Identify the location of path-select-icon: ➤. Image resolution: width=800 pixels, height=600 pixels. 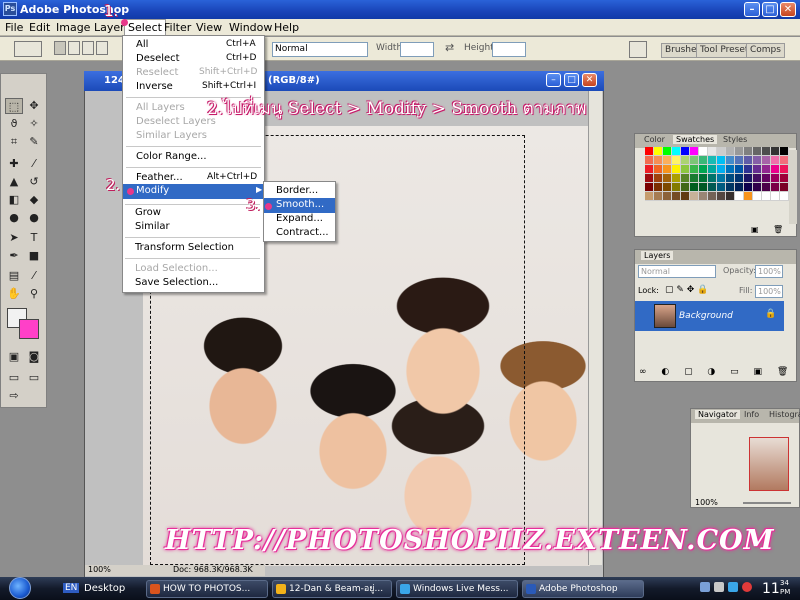
(14, 238).